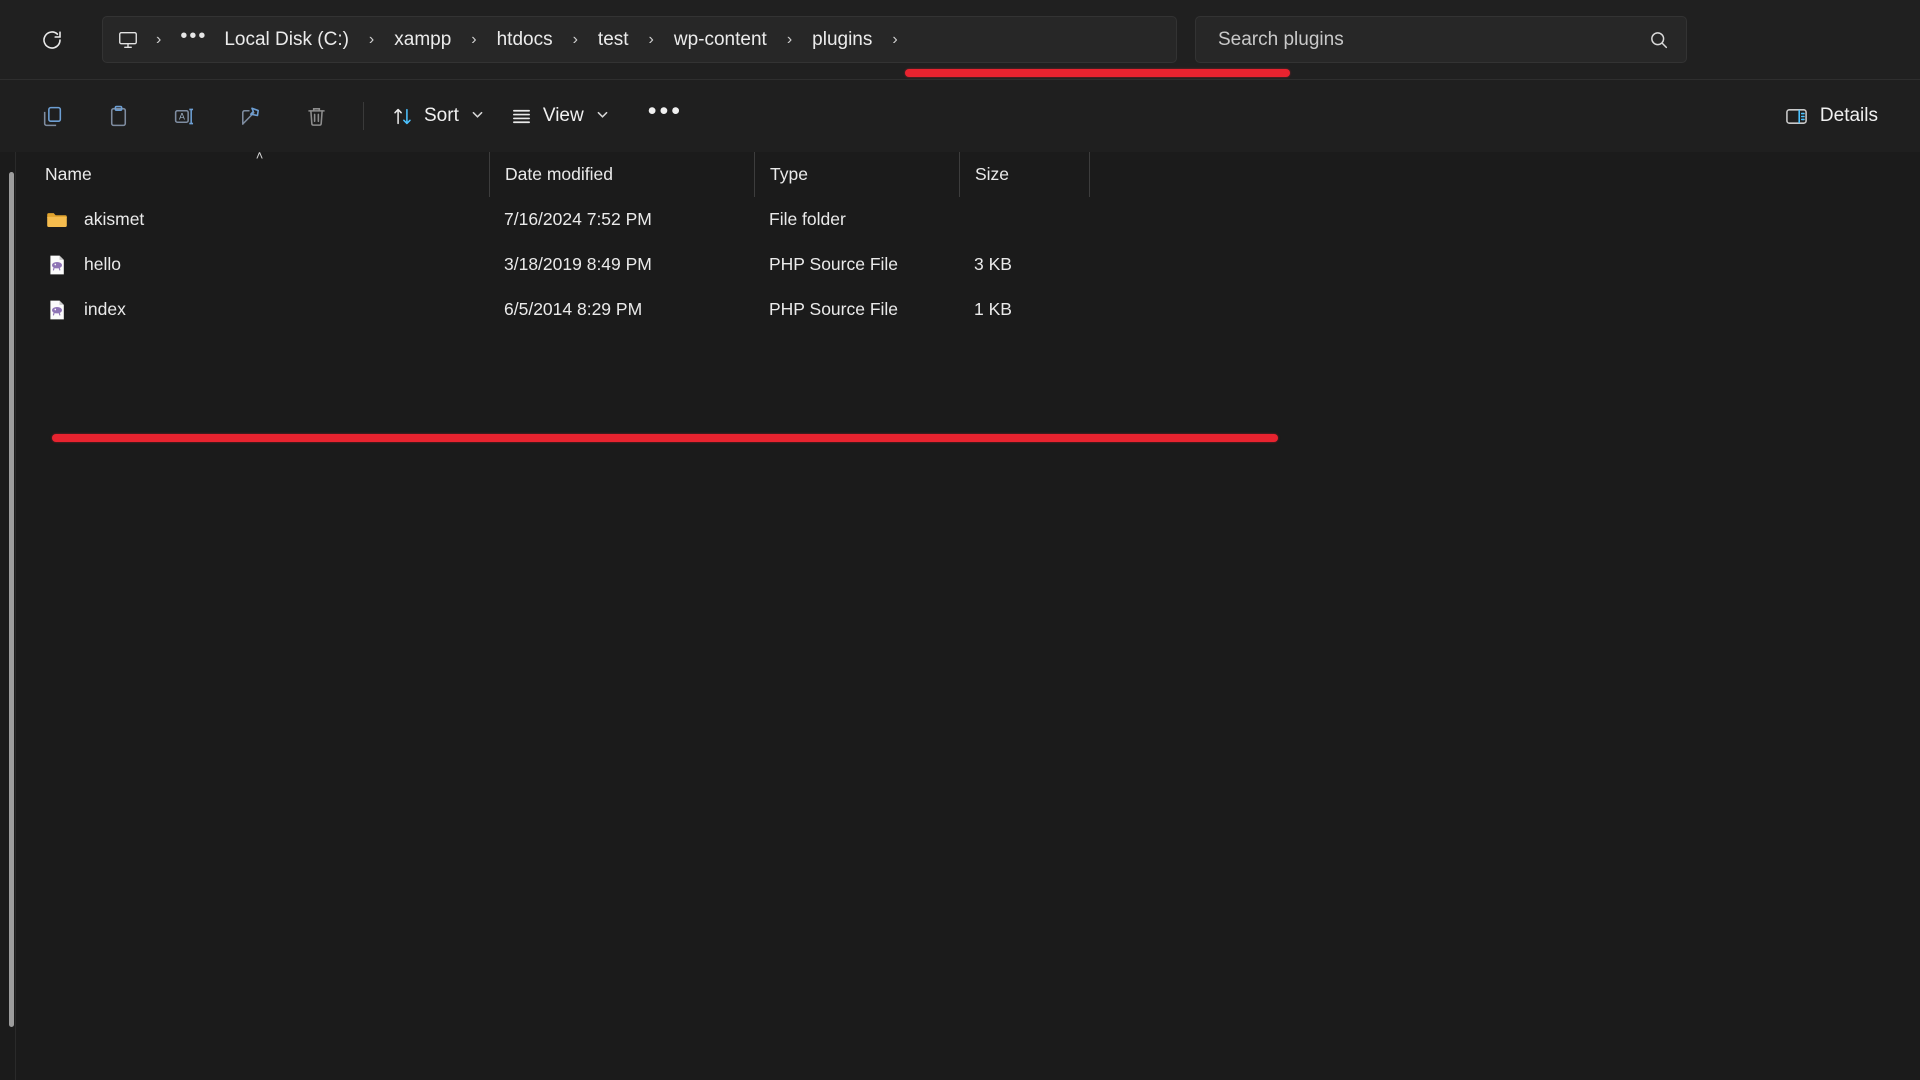 The image size is (1920, 1080). What do you see at coordinates (102, 264) in the screenshot?
I see `file-name-label: hello` at bounding box center [102, 264].